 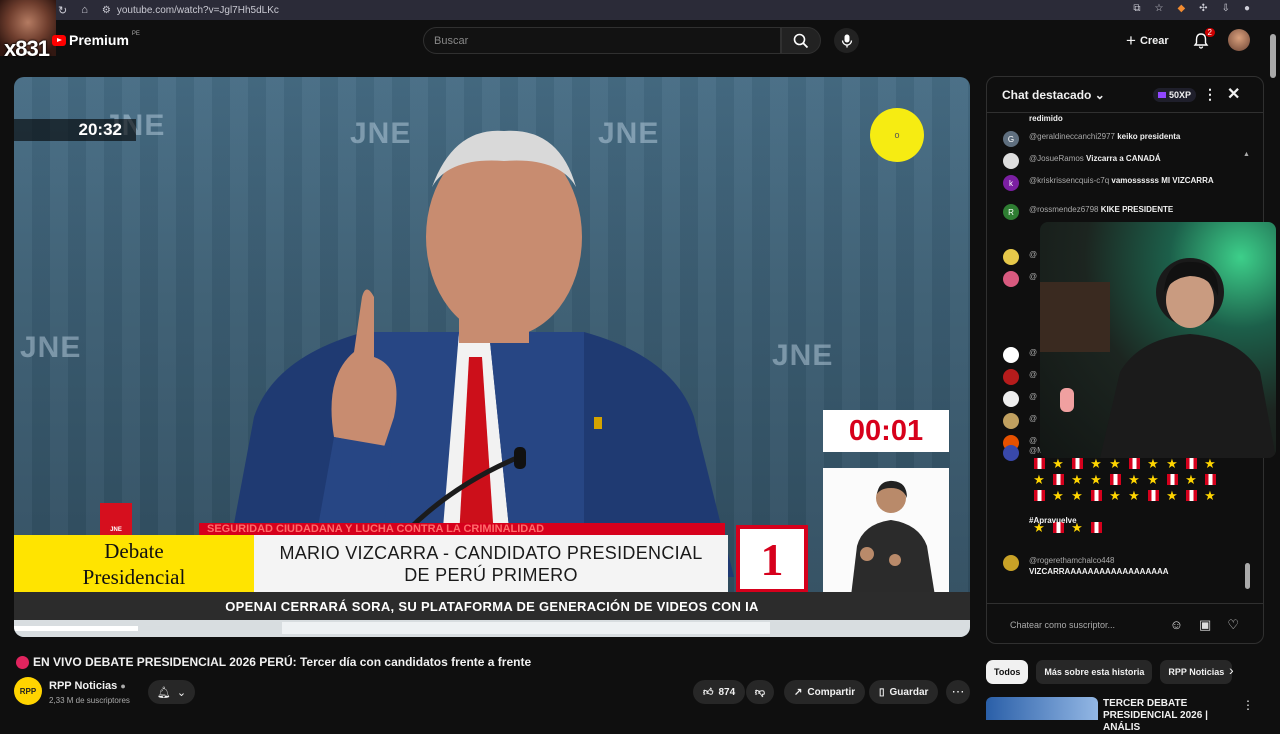 I want to click on chat-username: @geraldineccanchi2977, so click(x=1072, y=136).